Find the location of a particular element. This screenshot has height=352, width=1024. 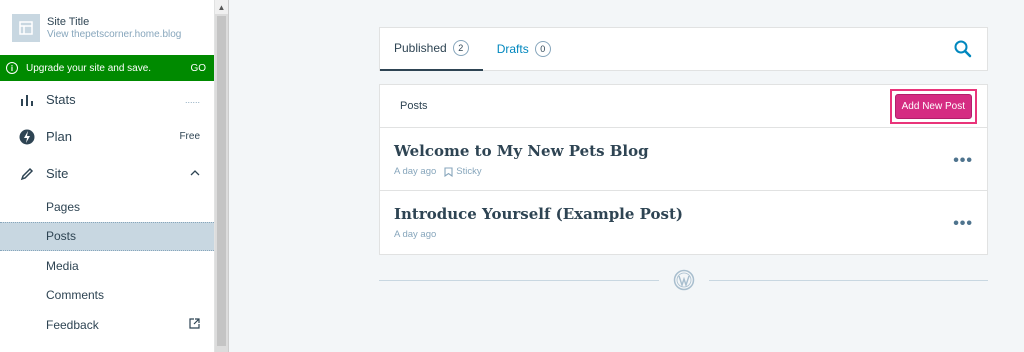

search-icon is located at coordinates (963, 49).